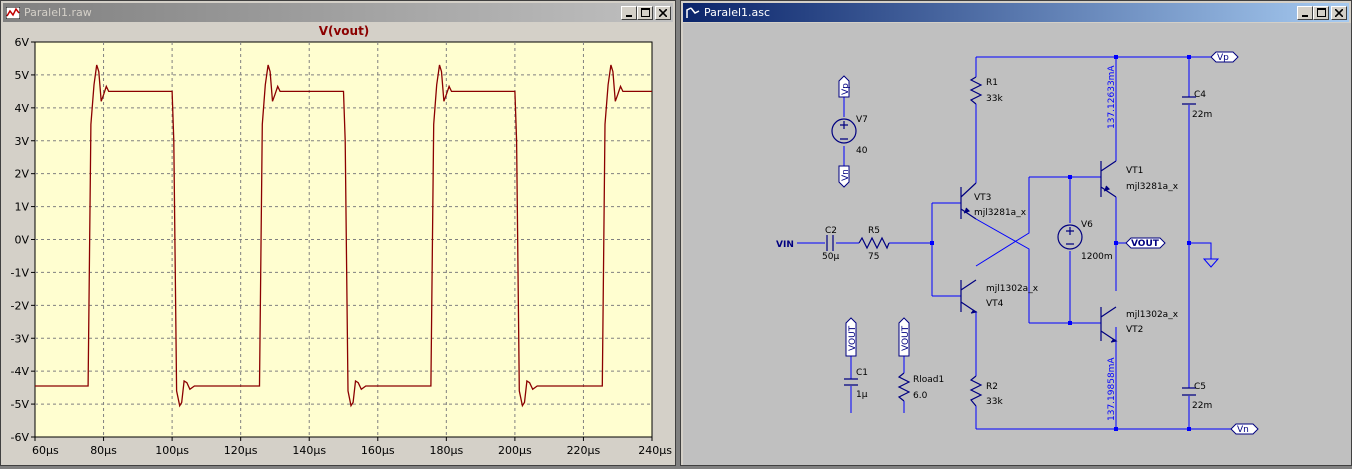 The image size is (1352, 469). What do you see at coordinates (862, 395) in the screenshot?
I see `c1-value: 1µ` at bounding box center [862, 395].